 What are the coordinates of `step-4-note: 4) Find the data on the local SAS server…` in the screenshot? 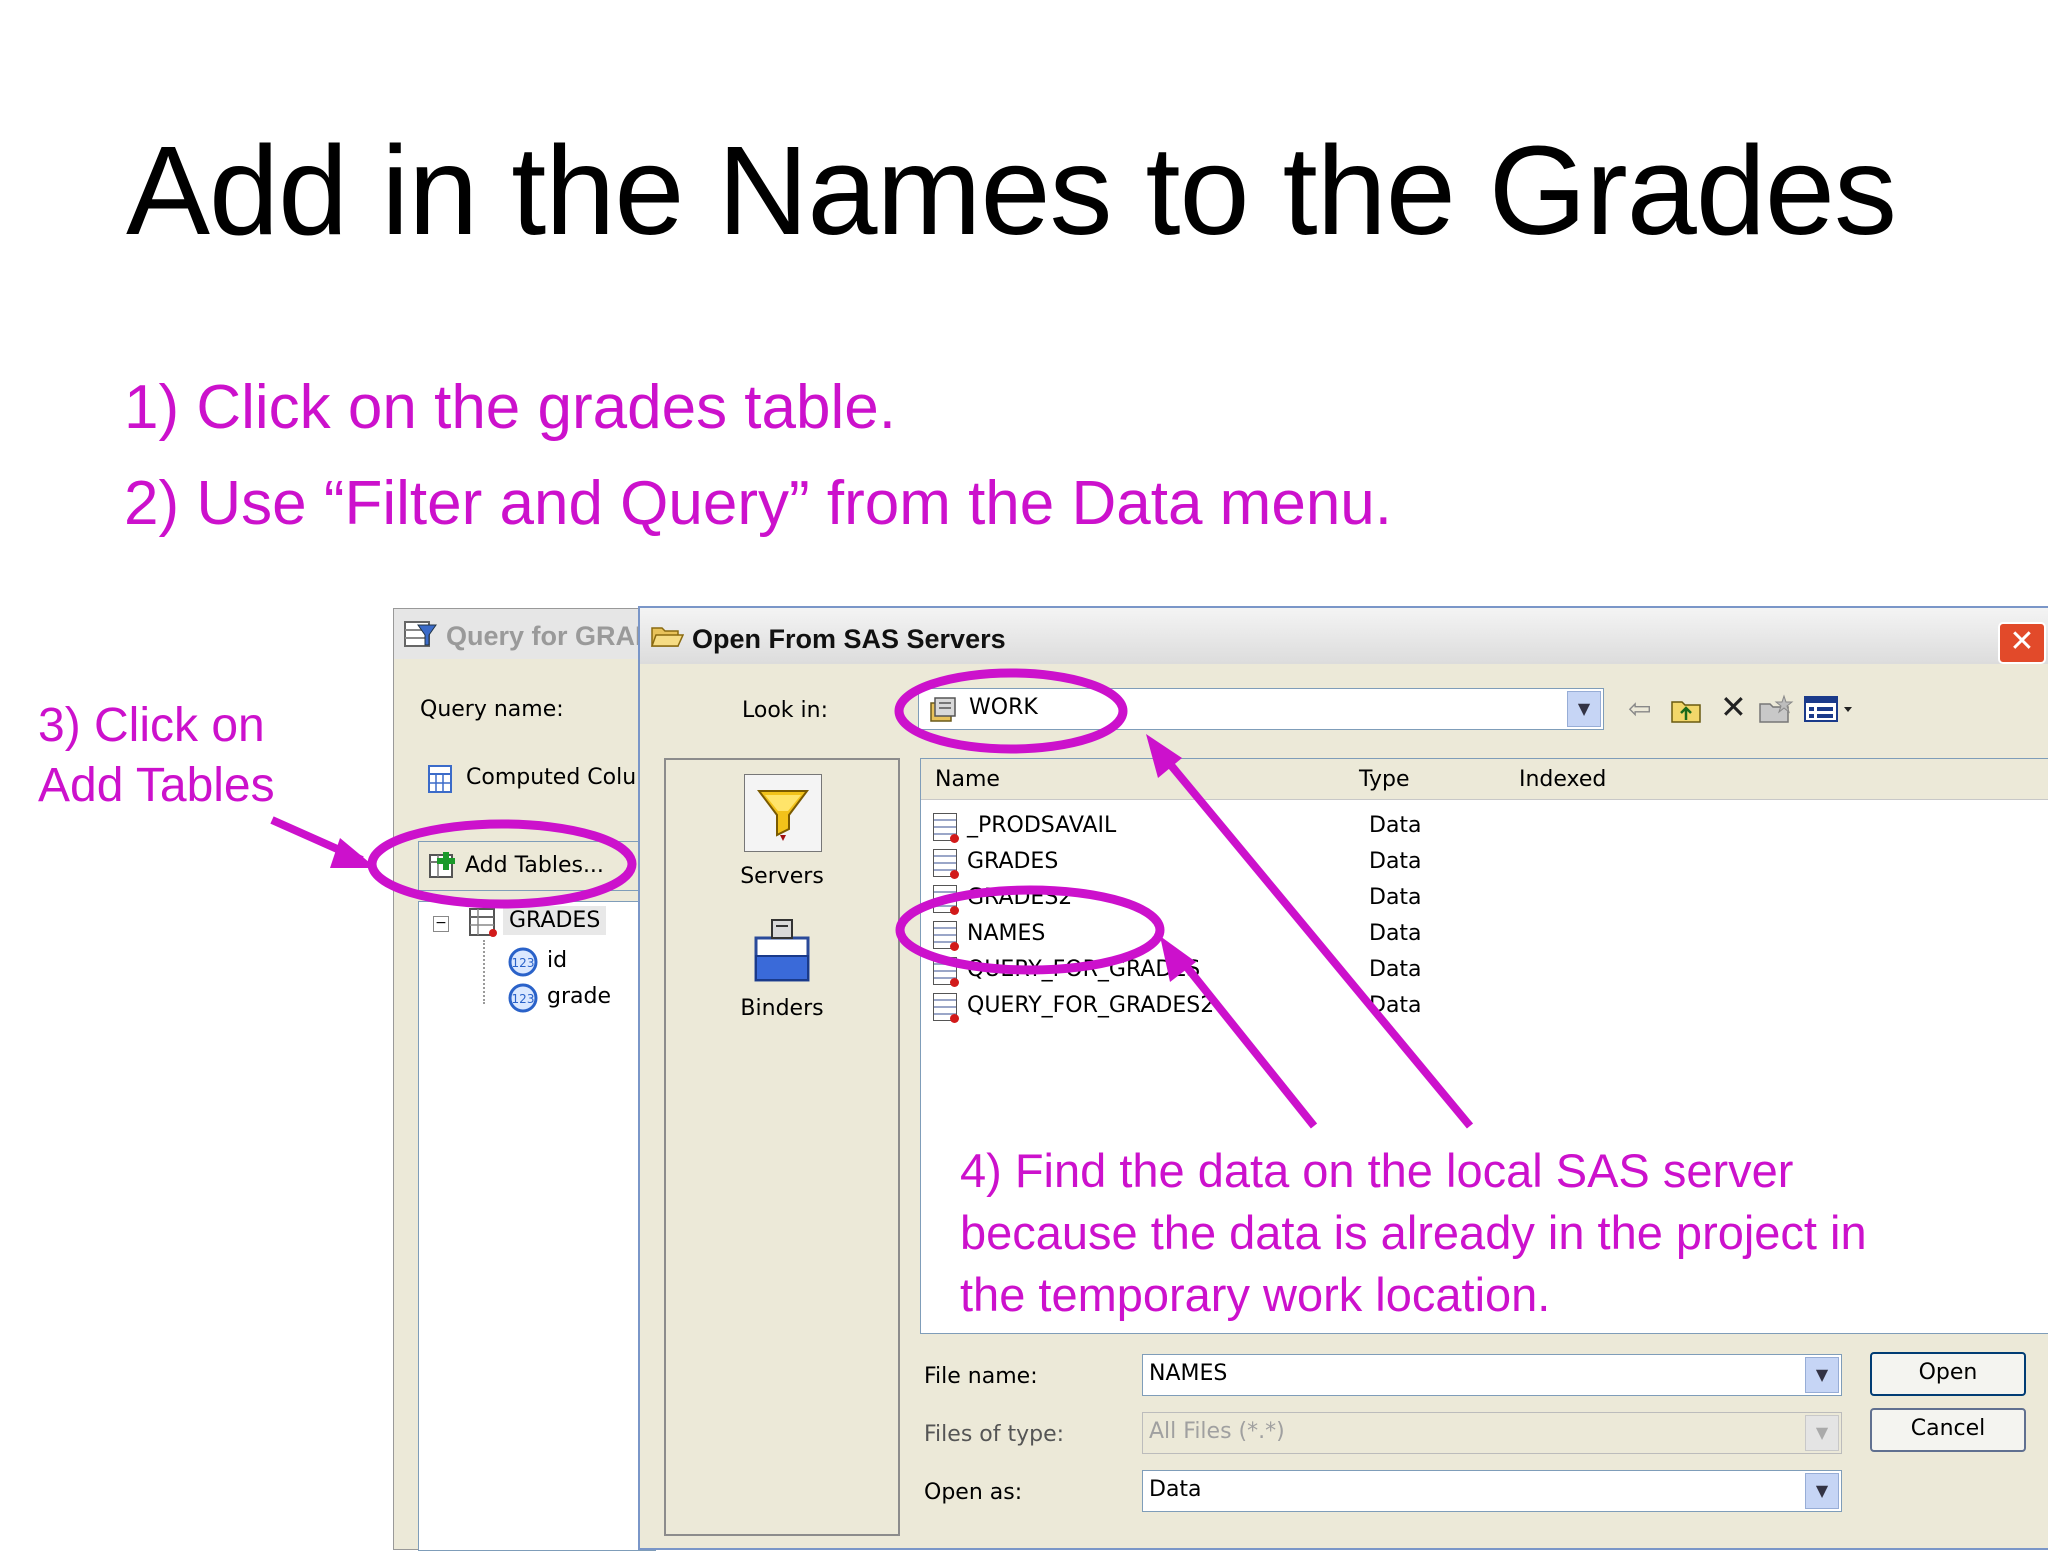 It's located at (1413, 1233).